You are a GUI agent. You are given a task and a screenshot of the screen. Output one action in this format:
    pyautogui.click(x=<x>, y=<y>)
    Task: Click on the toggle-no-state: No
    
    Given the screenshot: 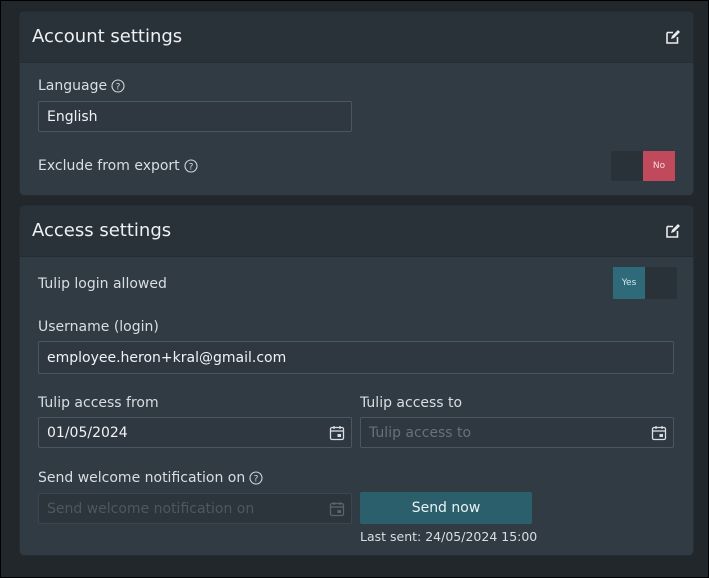 What is the action you would take?
    pyautogui.click(x=659, y=166)
    